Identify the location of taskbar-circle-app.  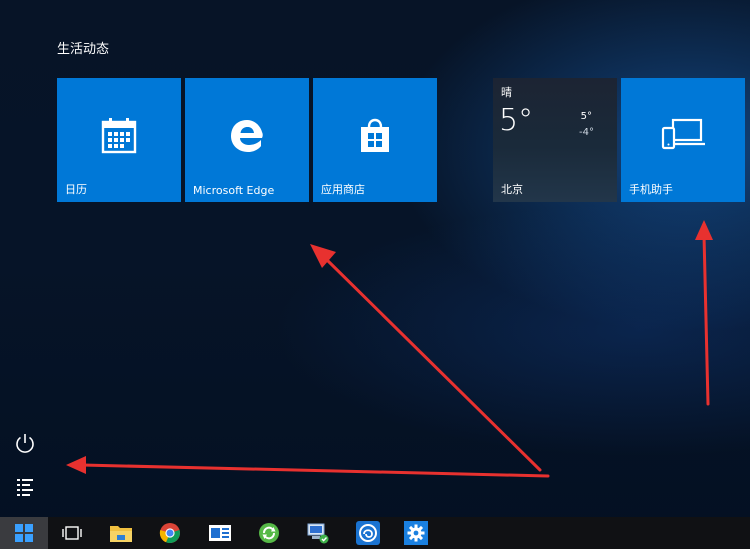
(368, 533).